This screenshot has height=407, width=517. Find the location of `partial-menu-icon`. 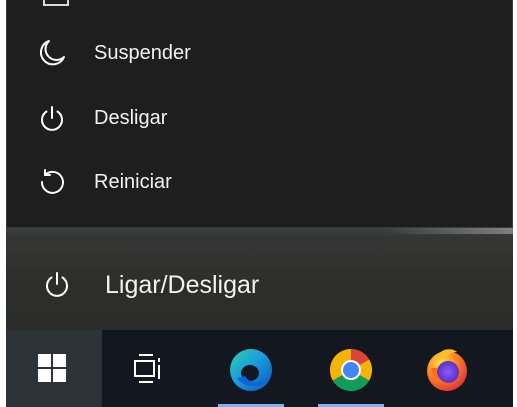

partial-menu-icon is located at coordinates (56, 3).